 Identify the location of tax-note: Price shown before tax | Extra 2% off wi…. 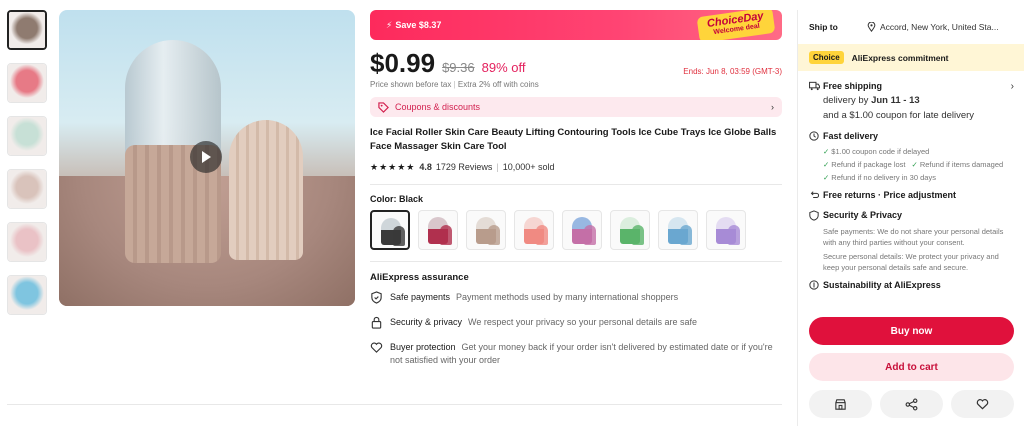
(454, 84).